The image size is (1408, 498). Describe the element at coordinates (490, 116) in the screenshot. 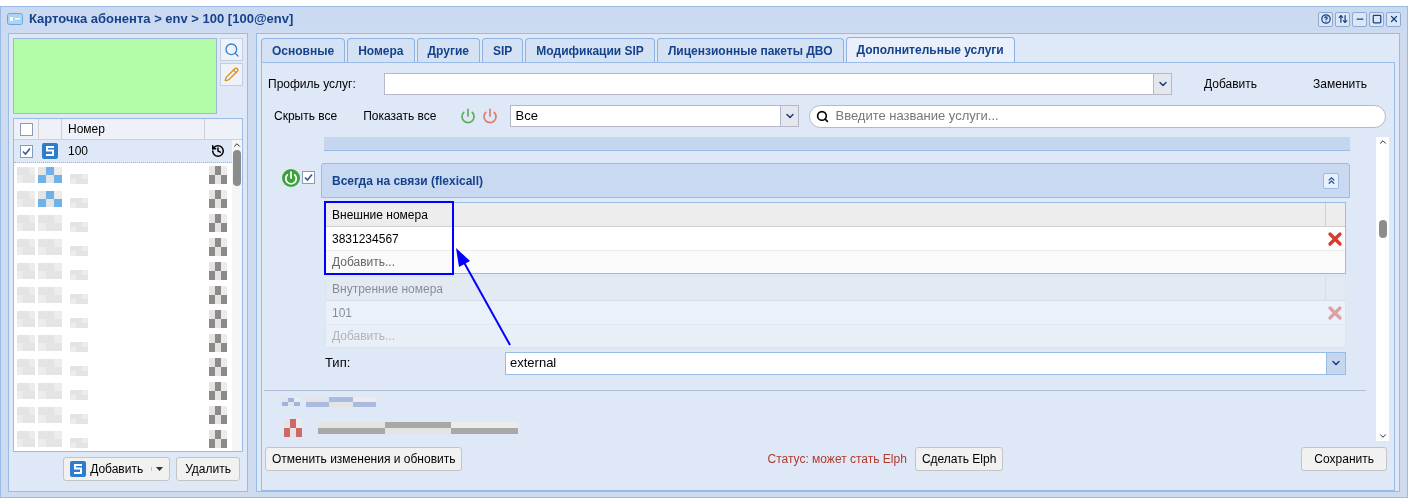

I see `power-off-icon` at that location.